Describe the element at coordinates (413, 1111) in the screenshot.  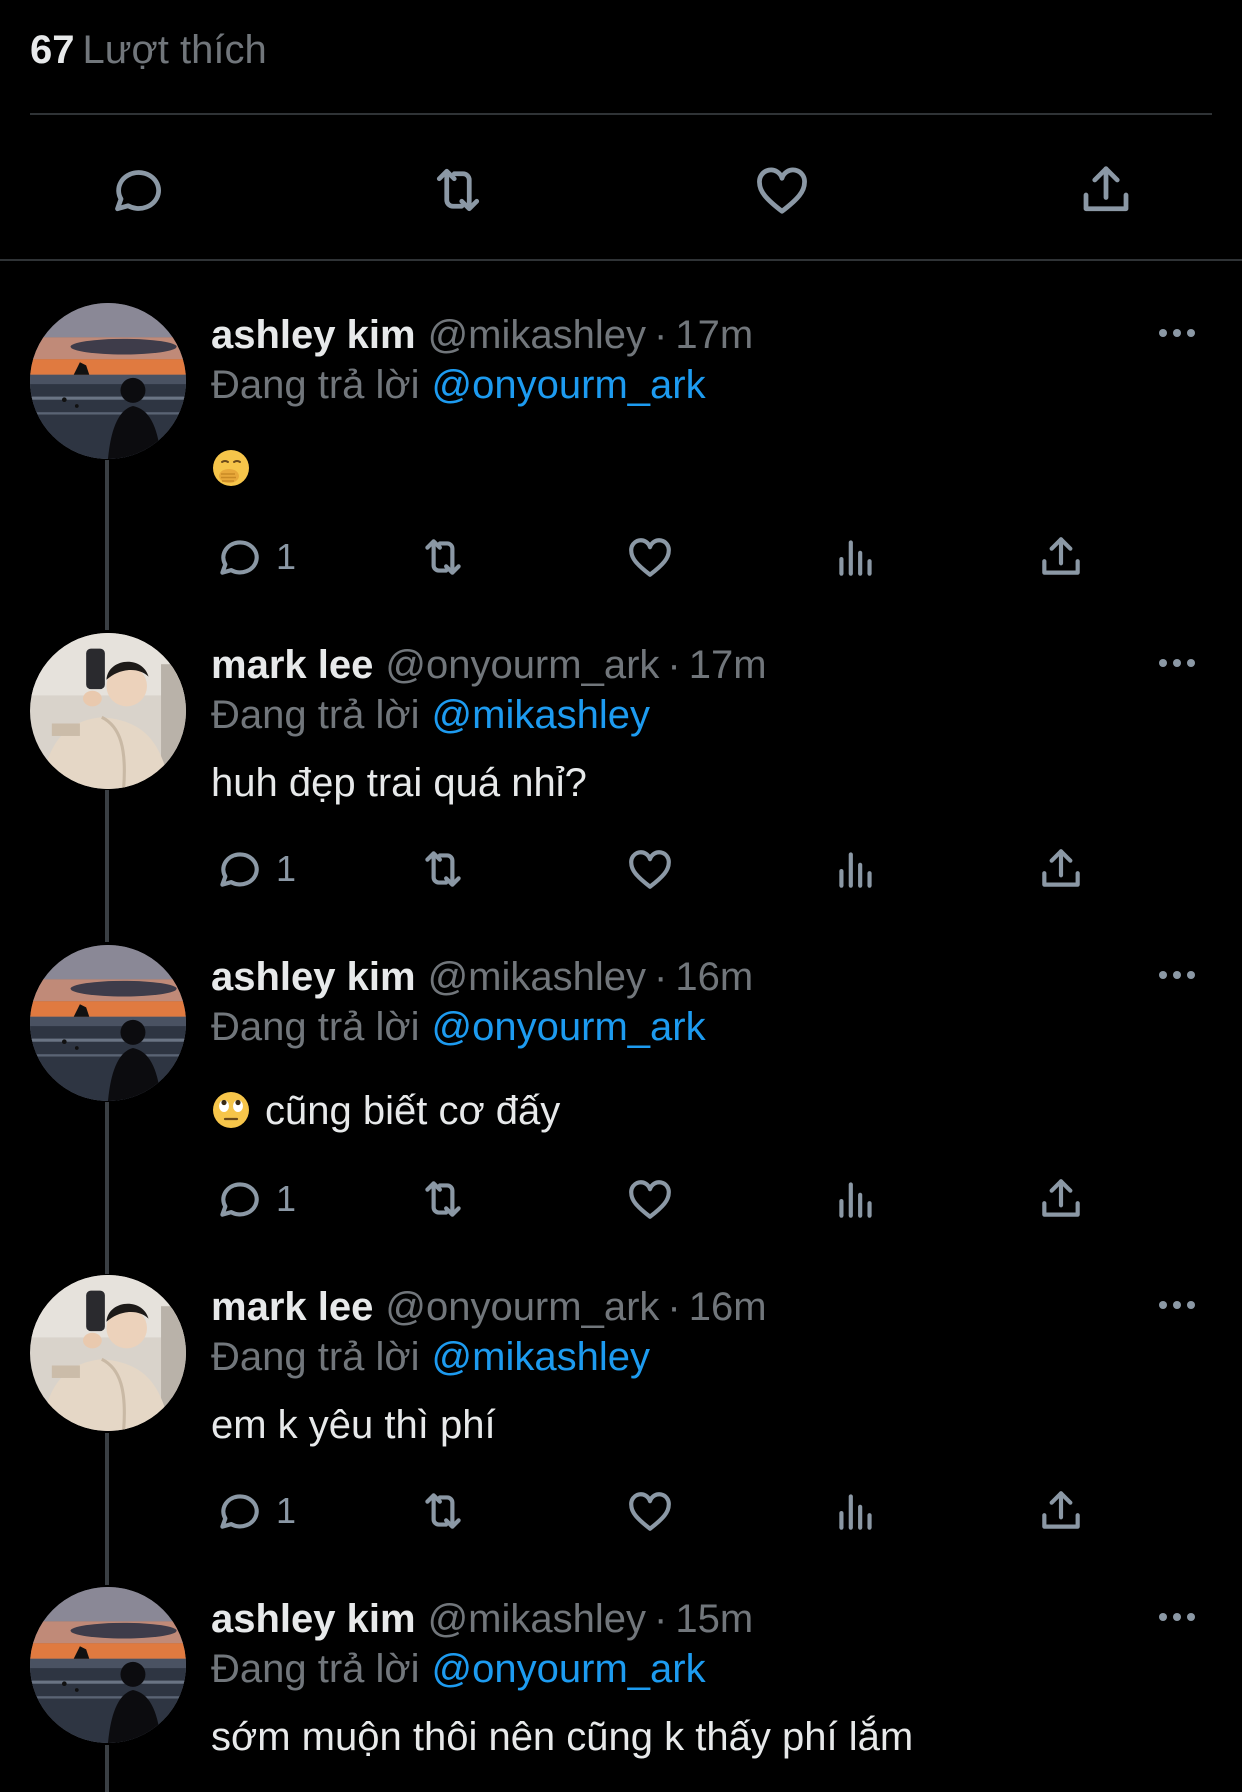
I see `tweet-text-content: cũng biết cơ đấy` at that location.